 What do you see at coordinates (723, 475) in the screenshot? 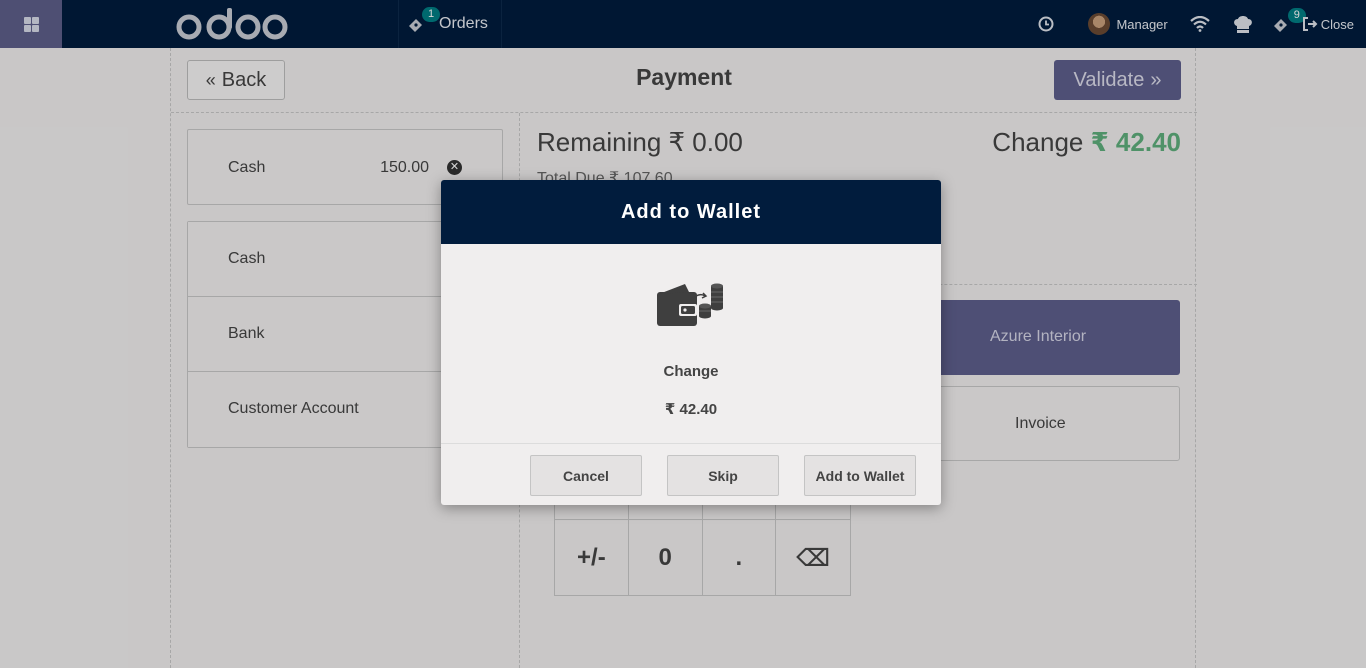
I see `skip-button: Skip` at bounding box center [723, 475].